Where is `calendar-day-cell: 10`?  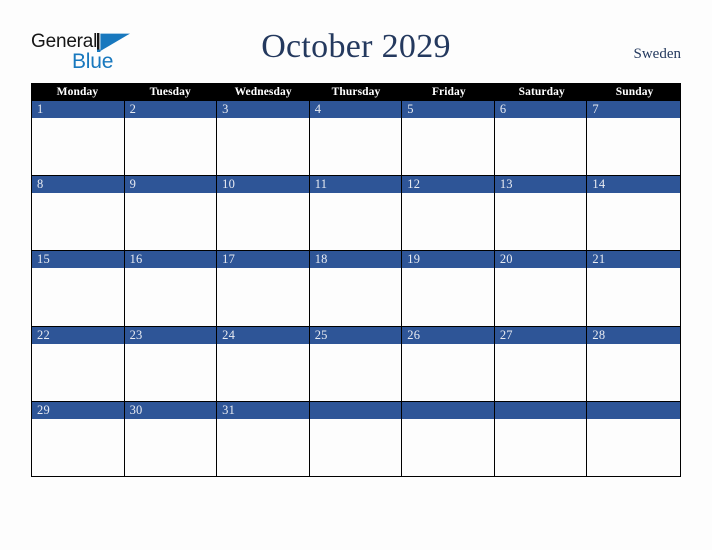 calendar-day-cell: 10 is located at coordinates (263, 213).